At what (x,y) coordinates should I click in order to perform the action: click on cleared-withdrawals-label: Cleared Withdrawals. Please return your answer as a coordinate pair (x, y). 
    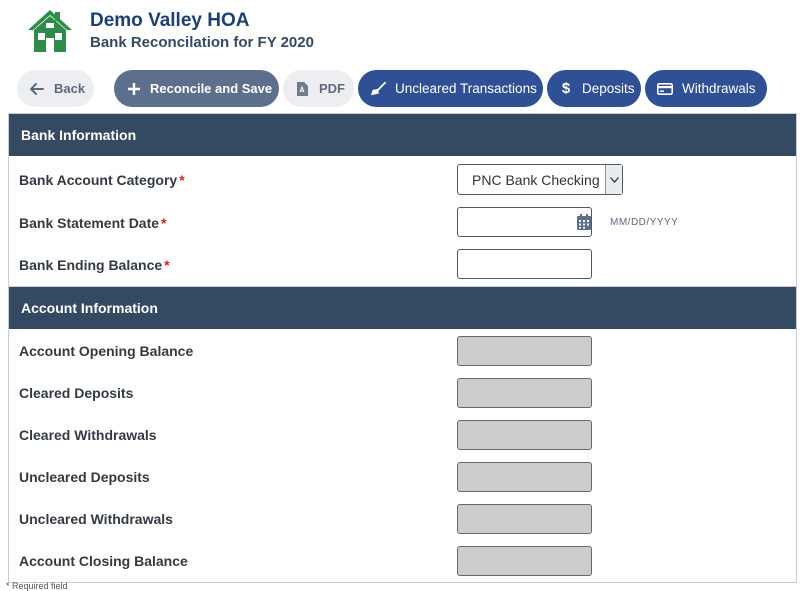
    Looking at the image, I should click on (88, 435).